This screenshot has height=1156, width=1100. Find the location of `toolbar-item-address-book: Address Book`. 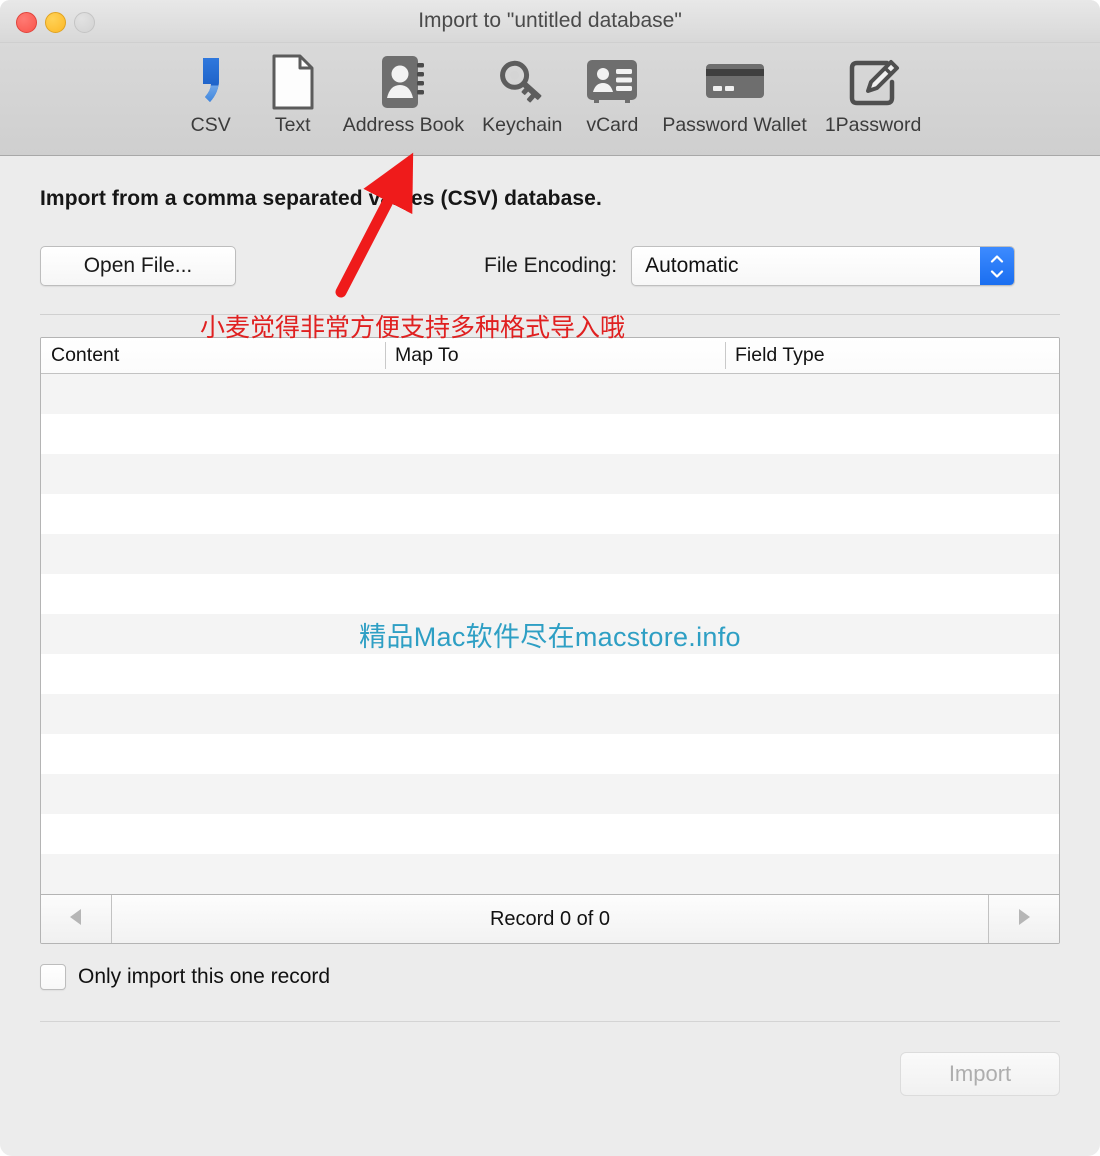

toolbar-item-address-book: Address Book is located at coordinates (403, 94).